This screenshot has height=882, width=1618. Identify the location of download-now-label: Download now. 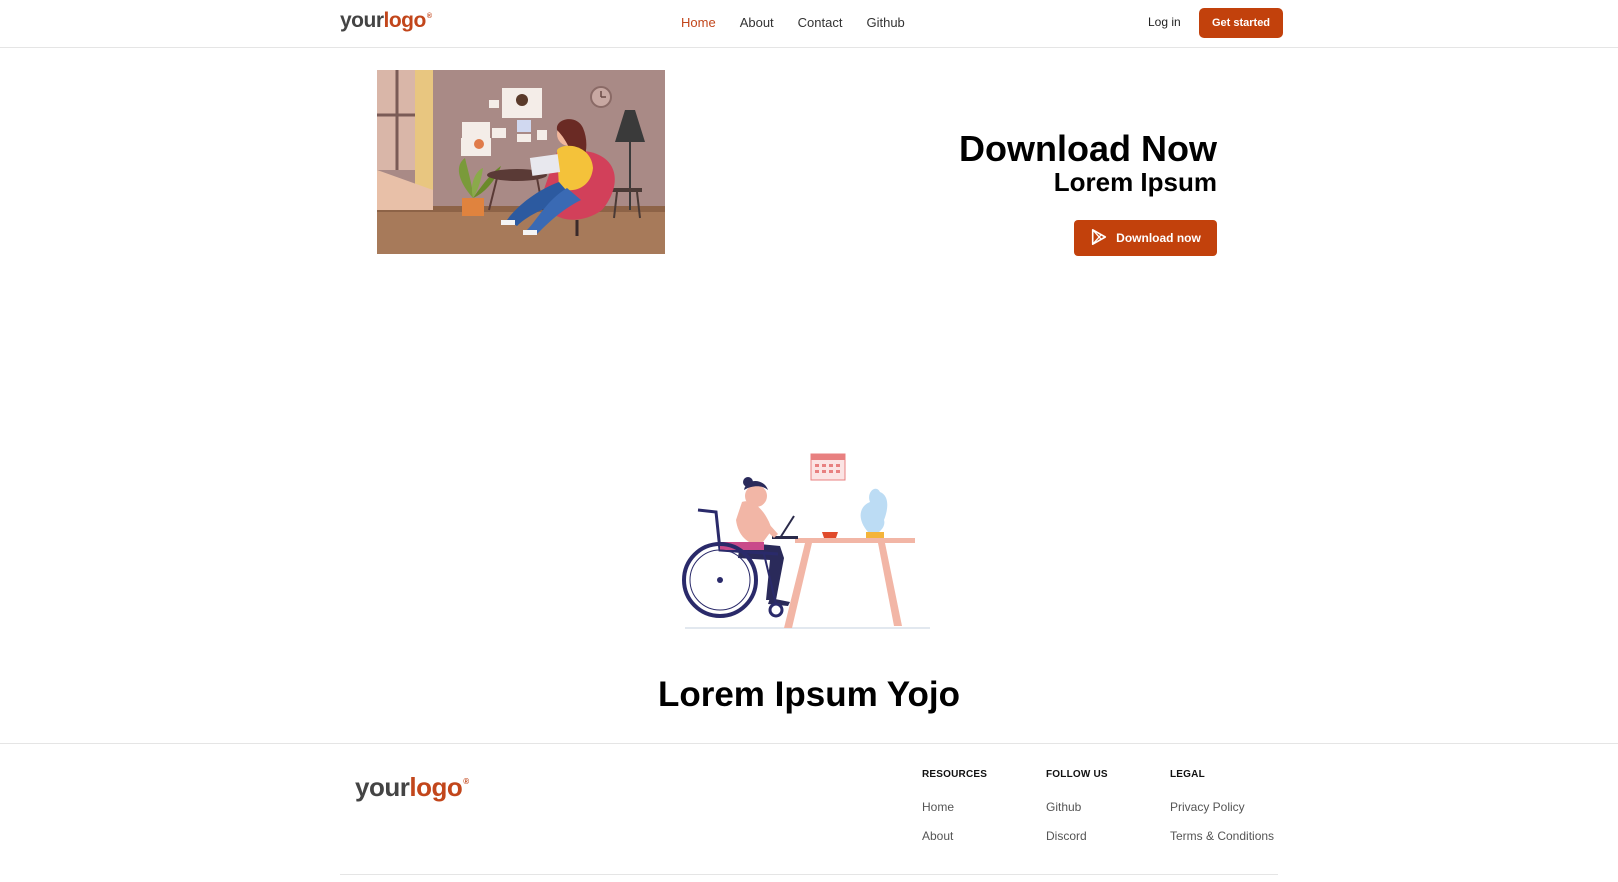
(1158, 238).